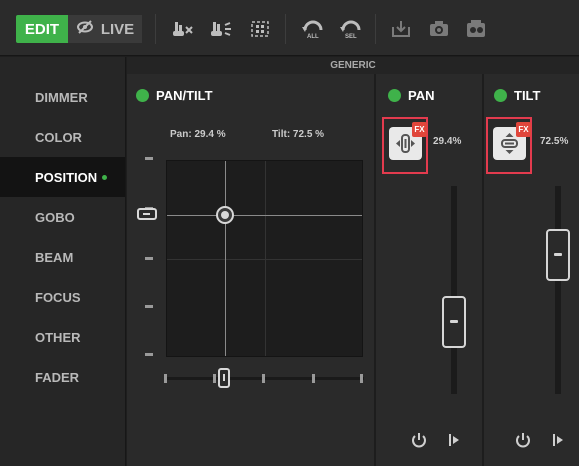 This screenshot has height=466, width=579. Describe the element at coordinates (454, 290) in the screenshot. I see `pan-fader-track` at that location.